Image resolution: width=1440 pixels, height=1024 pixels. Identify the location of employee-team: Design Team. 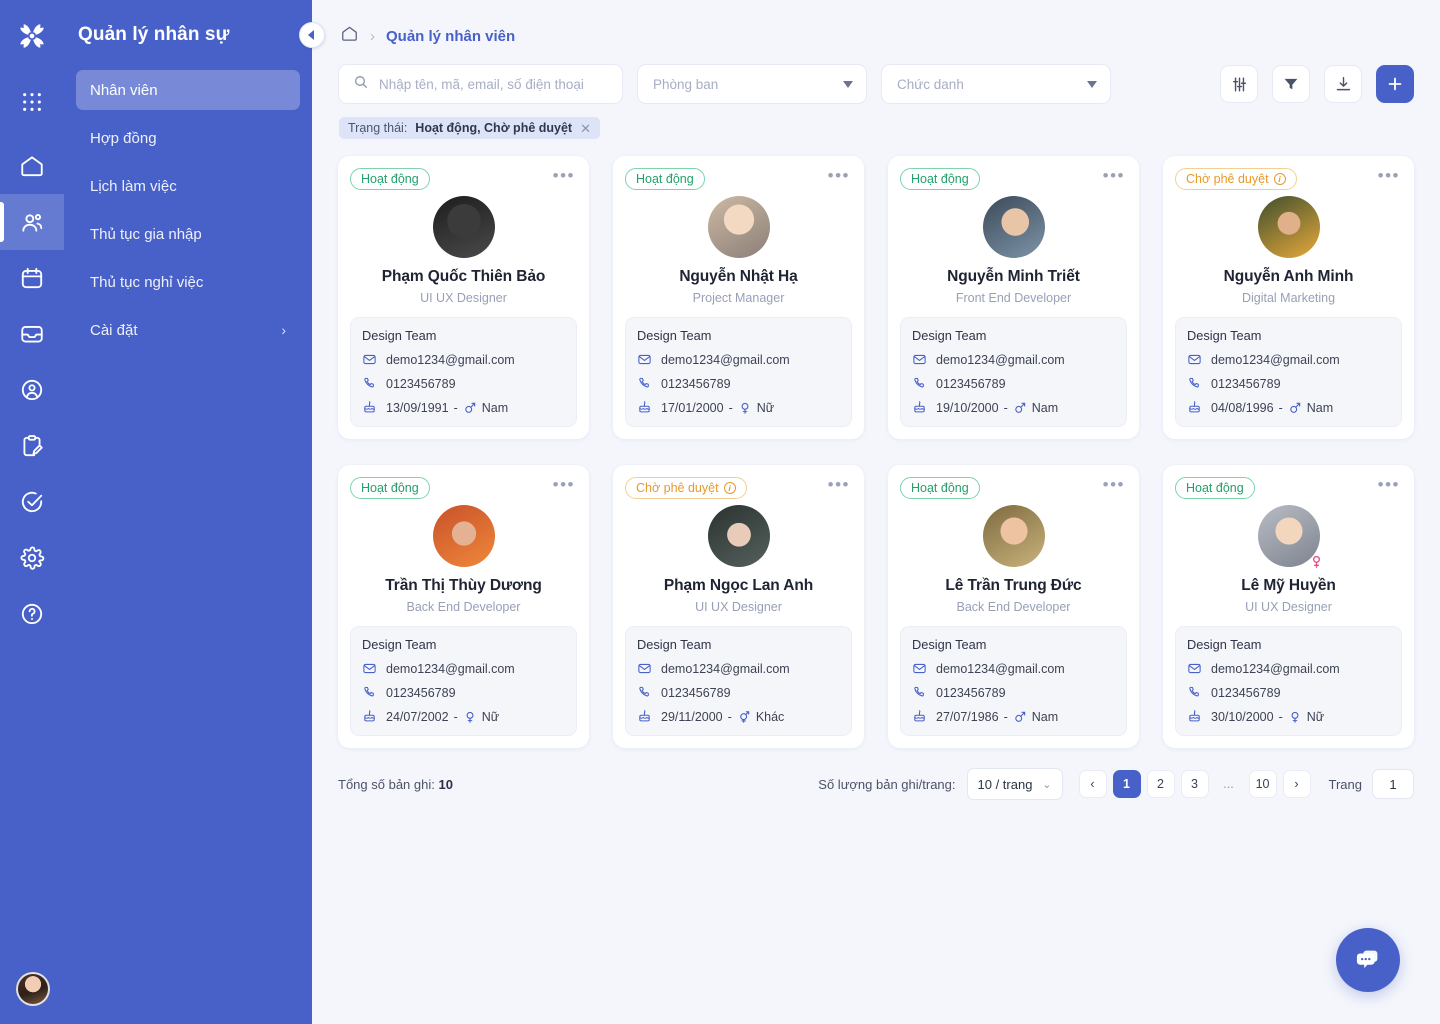
(949, 644).